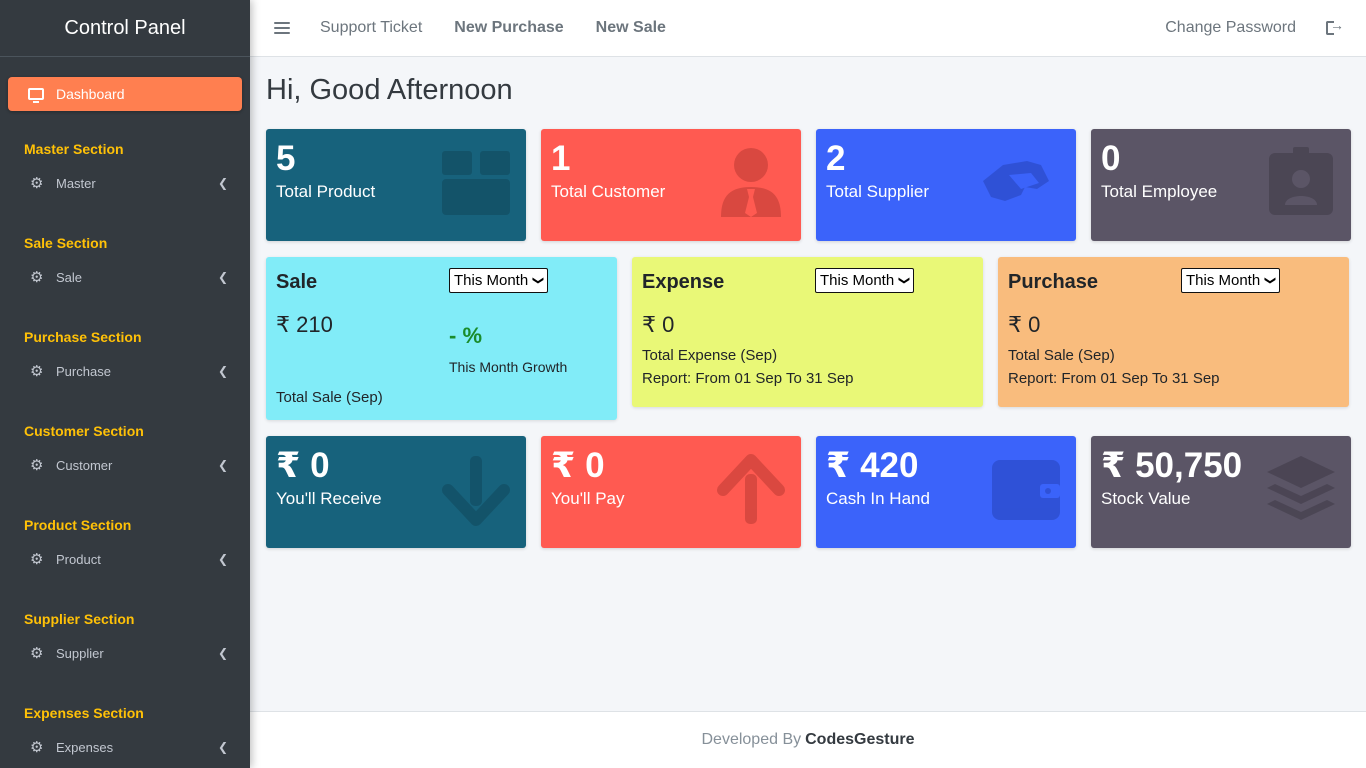 This screenshot has height=768, width=1366. Describe the element at coordinates (658, 324) in the screenshot. I see `expense-amount: ₹ 0` at that location.